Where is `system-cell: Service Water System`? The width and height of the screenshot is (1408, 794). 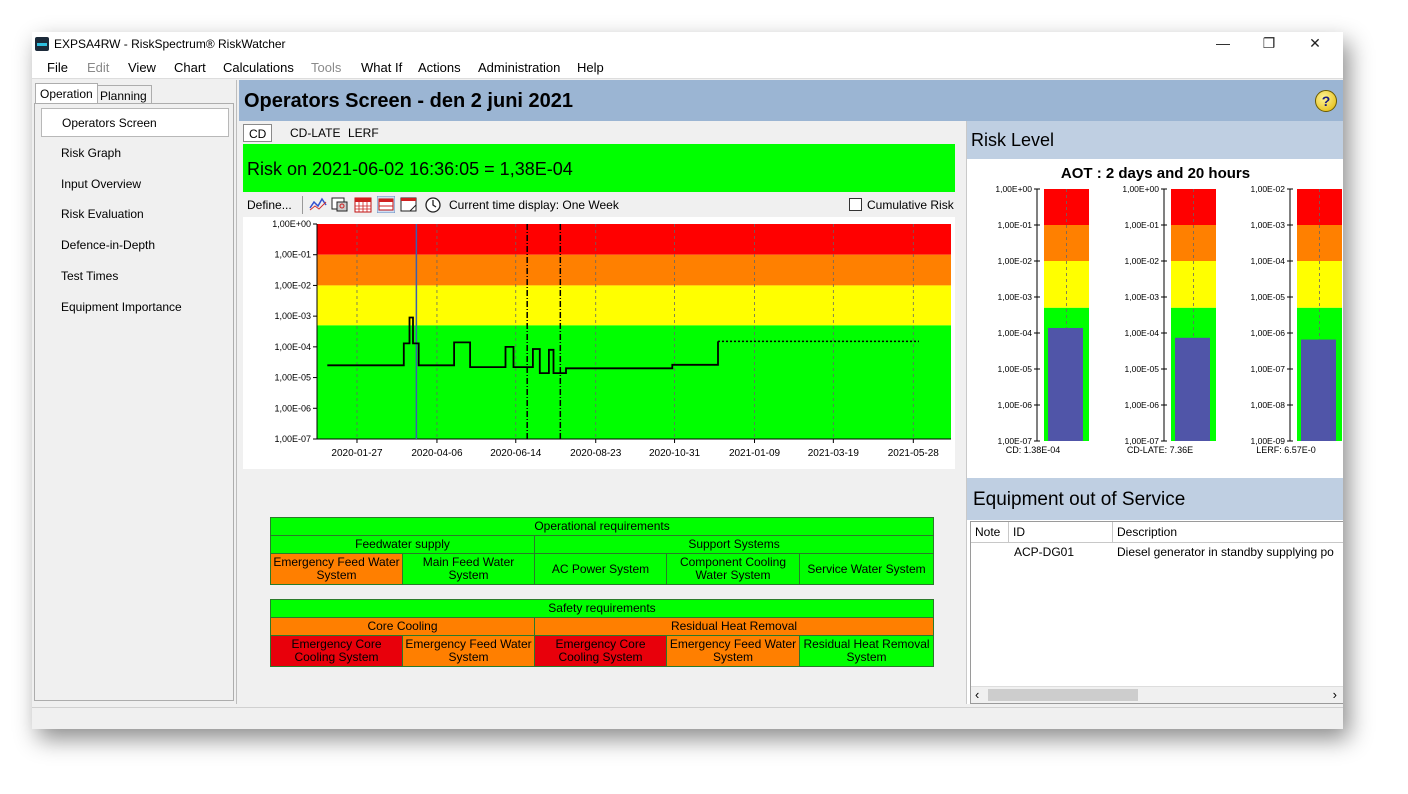 system-cell: Service Water System is located at coordinates (866, 569).